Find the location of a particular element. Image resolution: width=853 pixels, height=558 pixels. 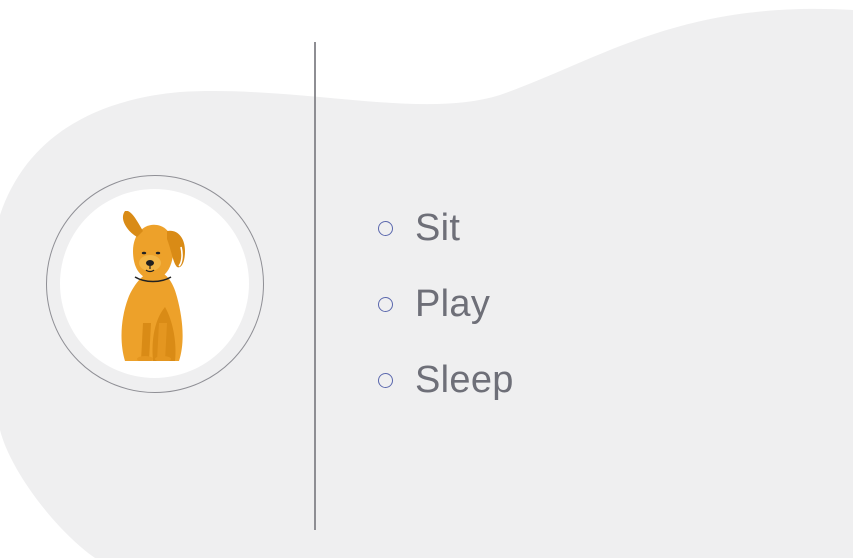

option-play: Play is located at coordinates (446, 304).